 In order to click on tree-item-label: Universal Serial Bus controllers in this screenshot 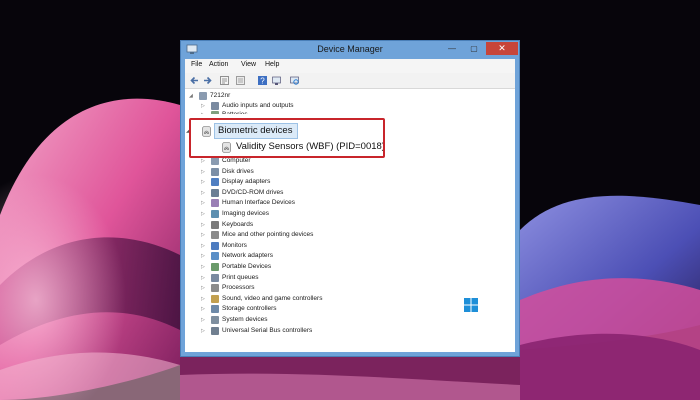, I will do `click(267, 330)`.